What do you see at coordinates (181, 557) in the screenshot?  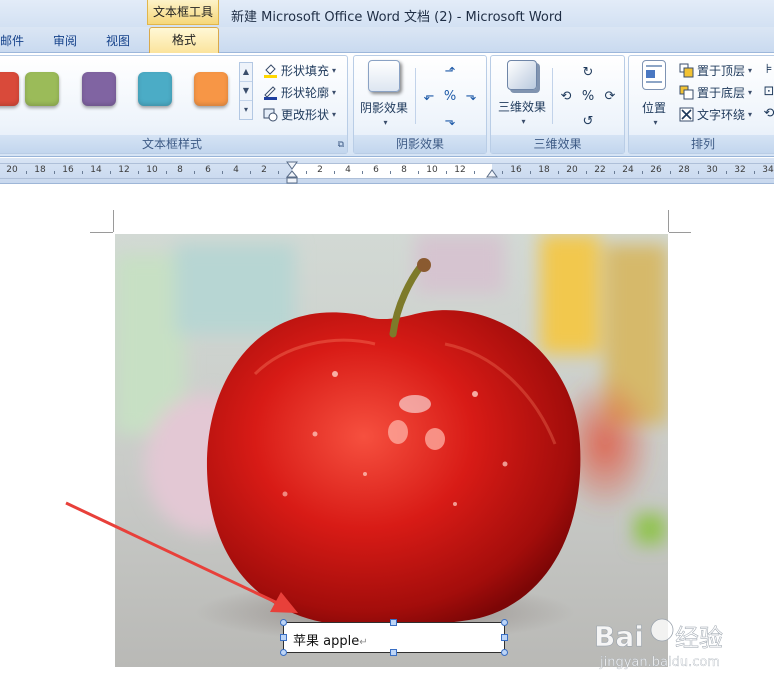 I see `annotation-arrow` at bounding box center [181, 557].